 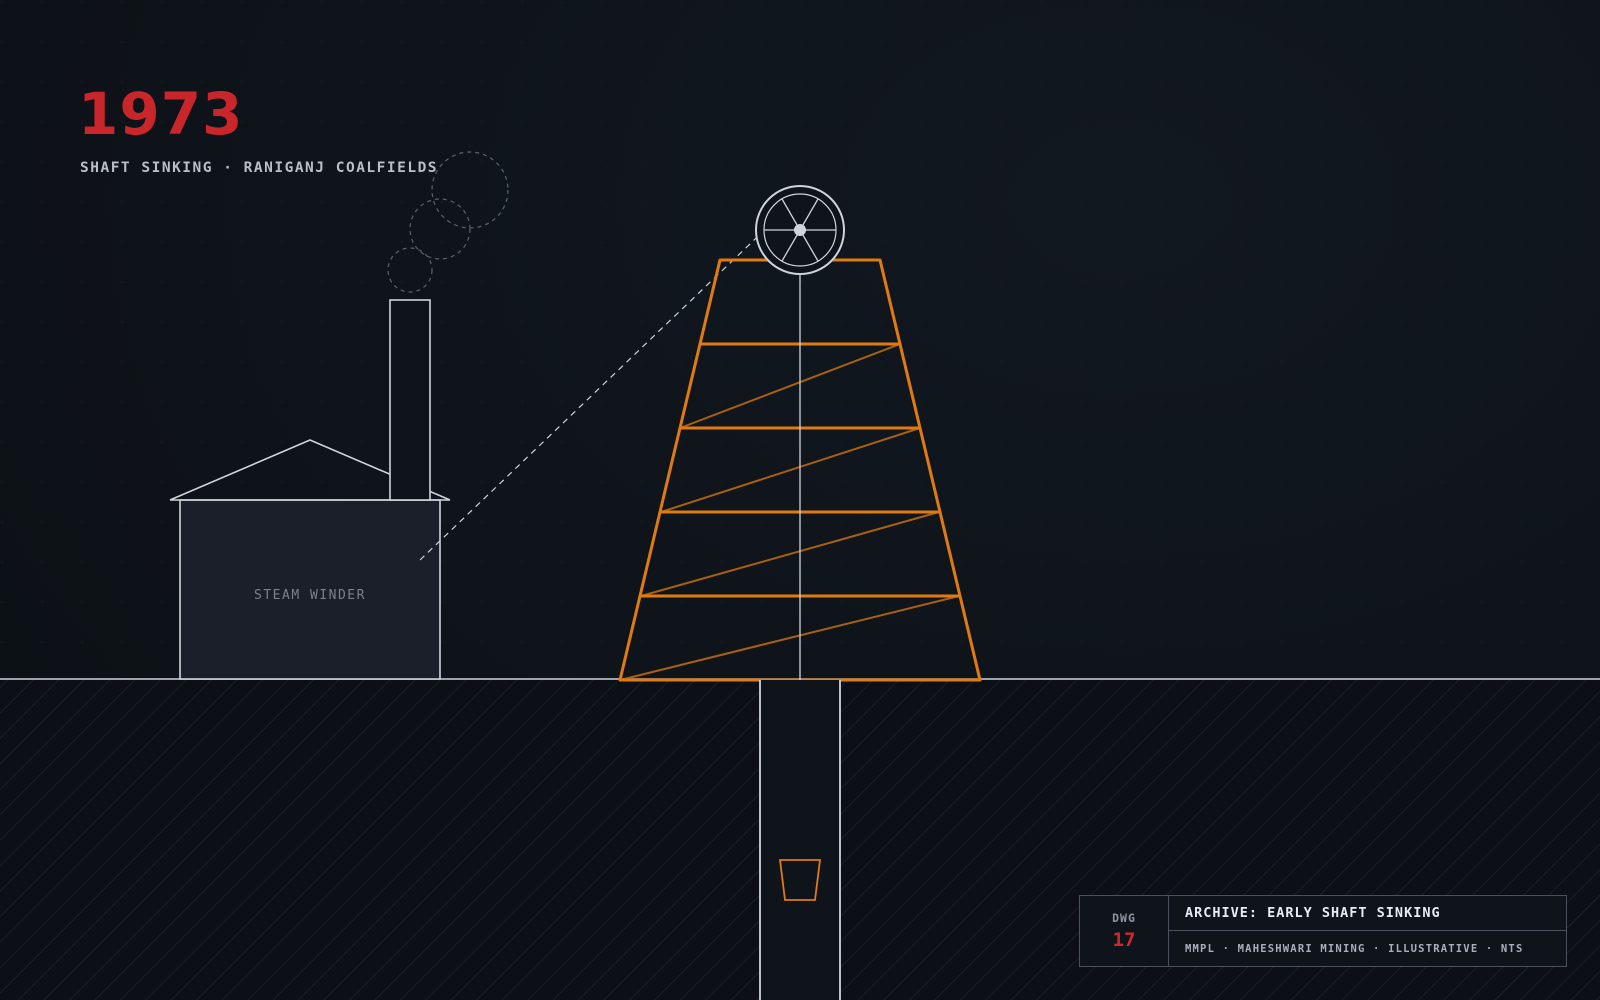 I want to click on subtitle: SHAFT SINKING · RANIGANJ COALFIELDS, so click(x=259, y=168).